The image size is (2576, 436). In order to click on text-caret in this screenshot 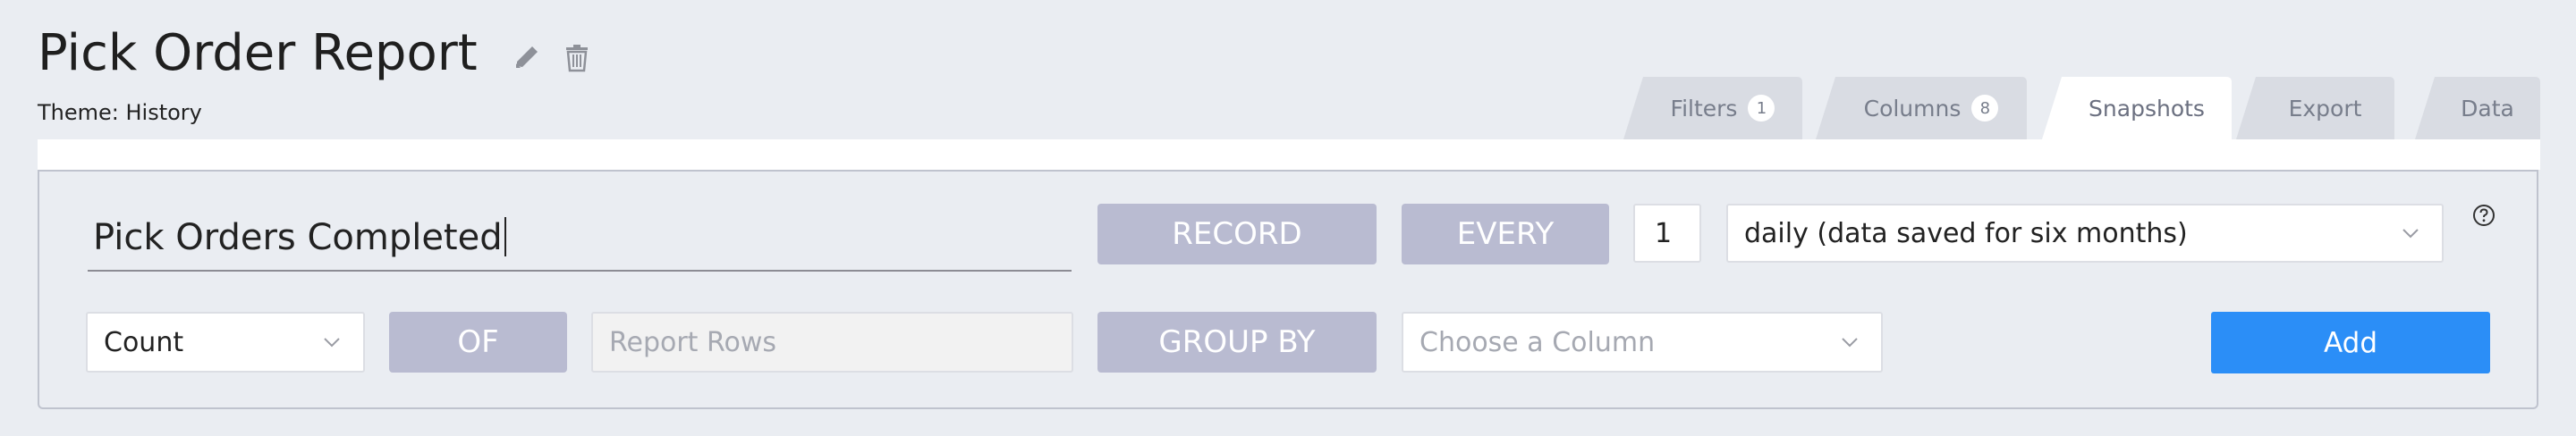, I will do `click(505, 236)`.